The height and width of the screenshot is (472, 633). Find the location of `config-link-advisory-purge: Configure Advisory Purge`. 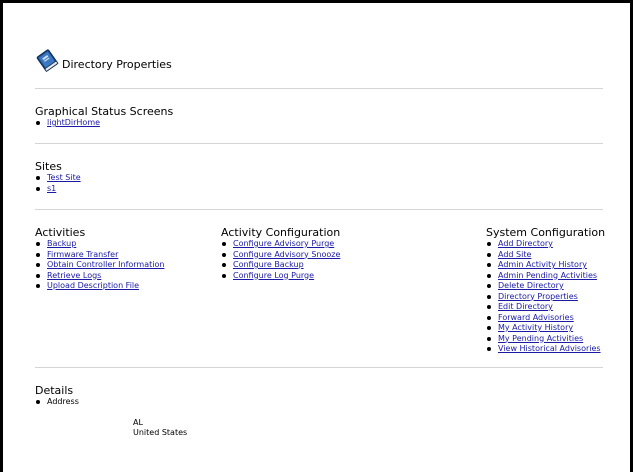

config-link-advisory-purge: Configure Advisory Purge is located at coordinates (283, 243).